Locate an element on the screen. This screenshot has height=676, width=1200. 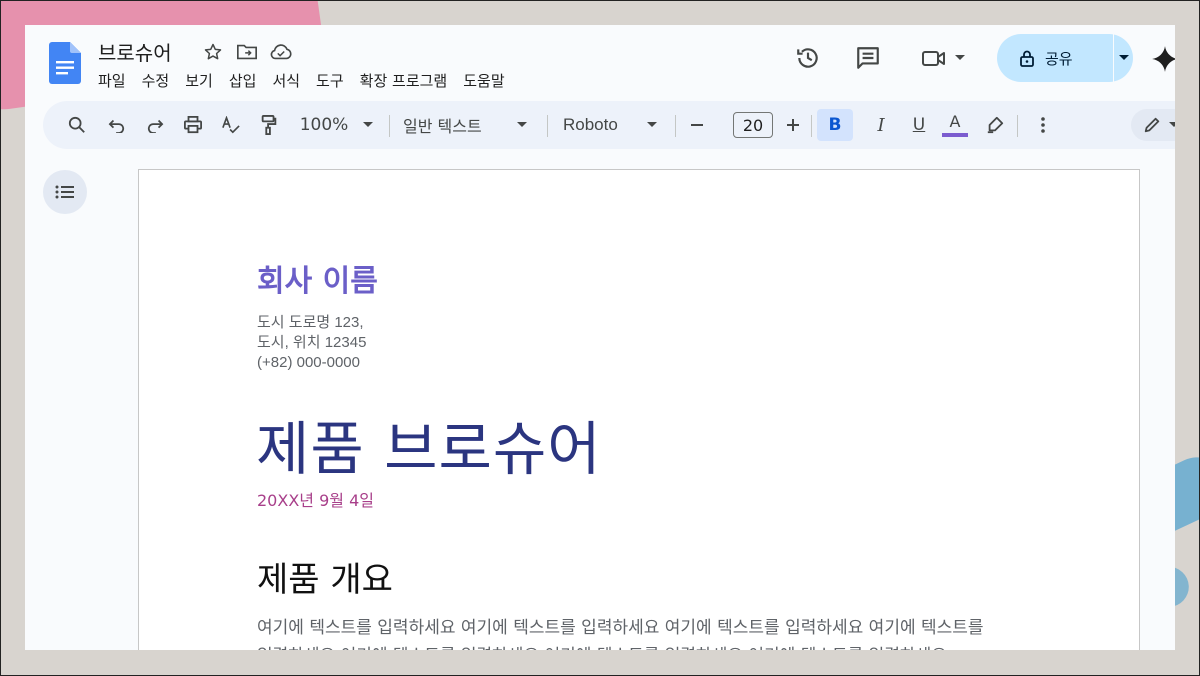
share-button: 공유 is located at coordinates (1065, 58).